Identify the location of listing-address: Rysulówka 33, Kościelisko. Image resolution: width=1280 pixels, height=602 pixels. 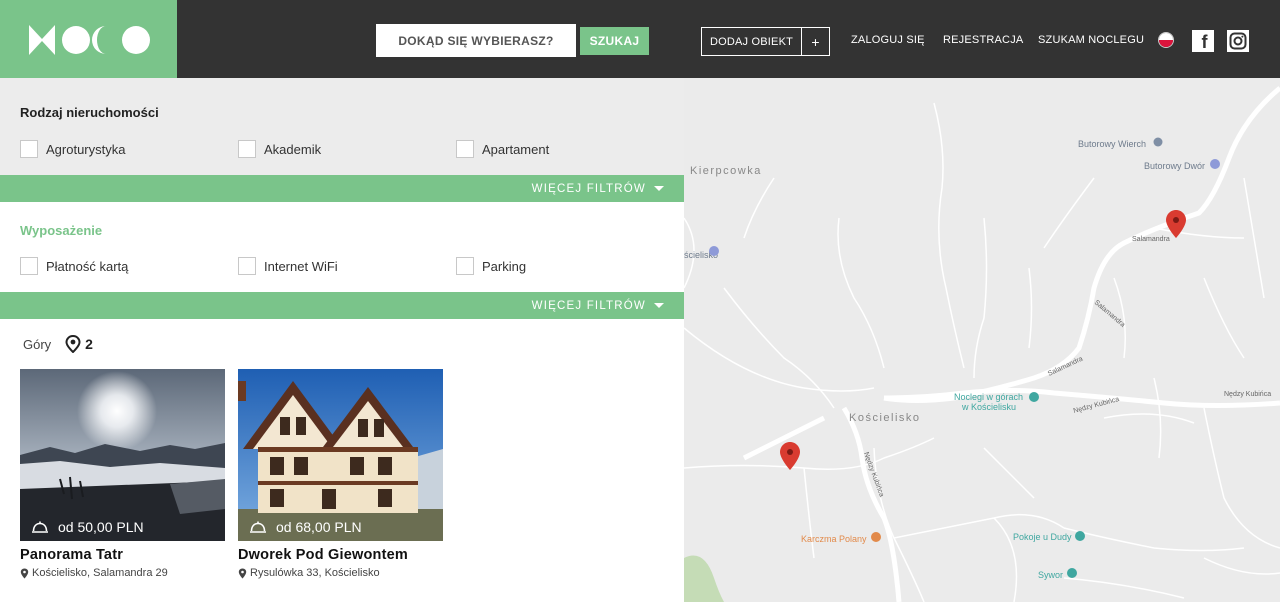
(340, 573).